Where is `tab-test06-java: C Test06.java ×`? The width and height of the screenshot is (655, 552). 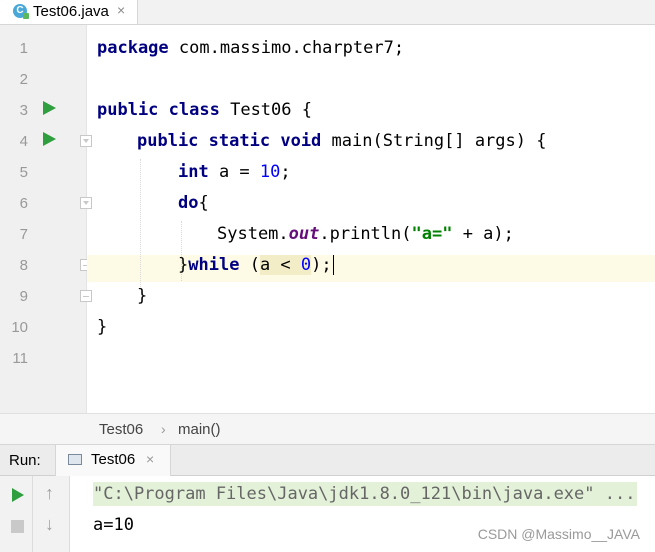
tab-test06-java: C Test06.java × is located at coordinates (69, 12).